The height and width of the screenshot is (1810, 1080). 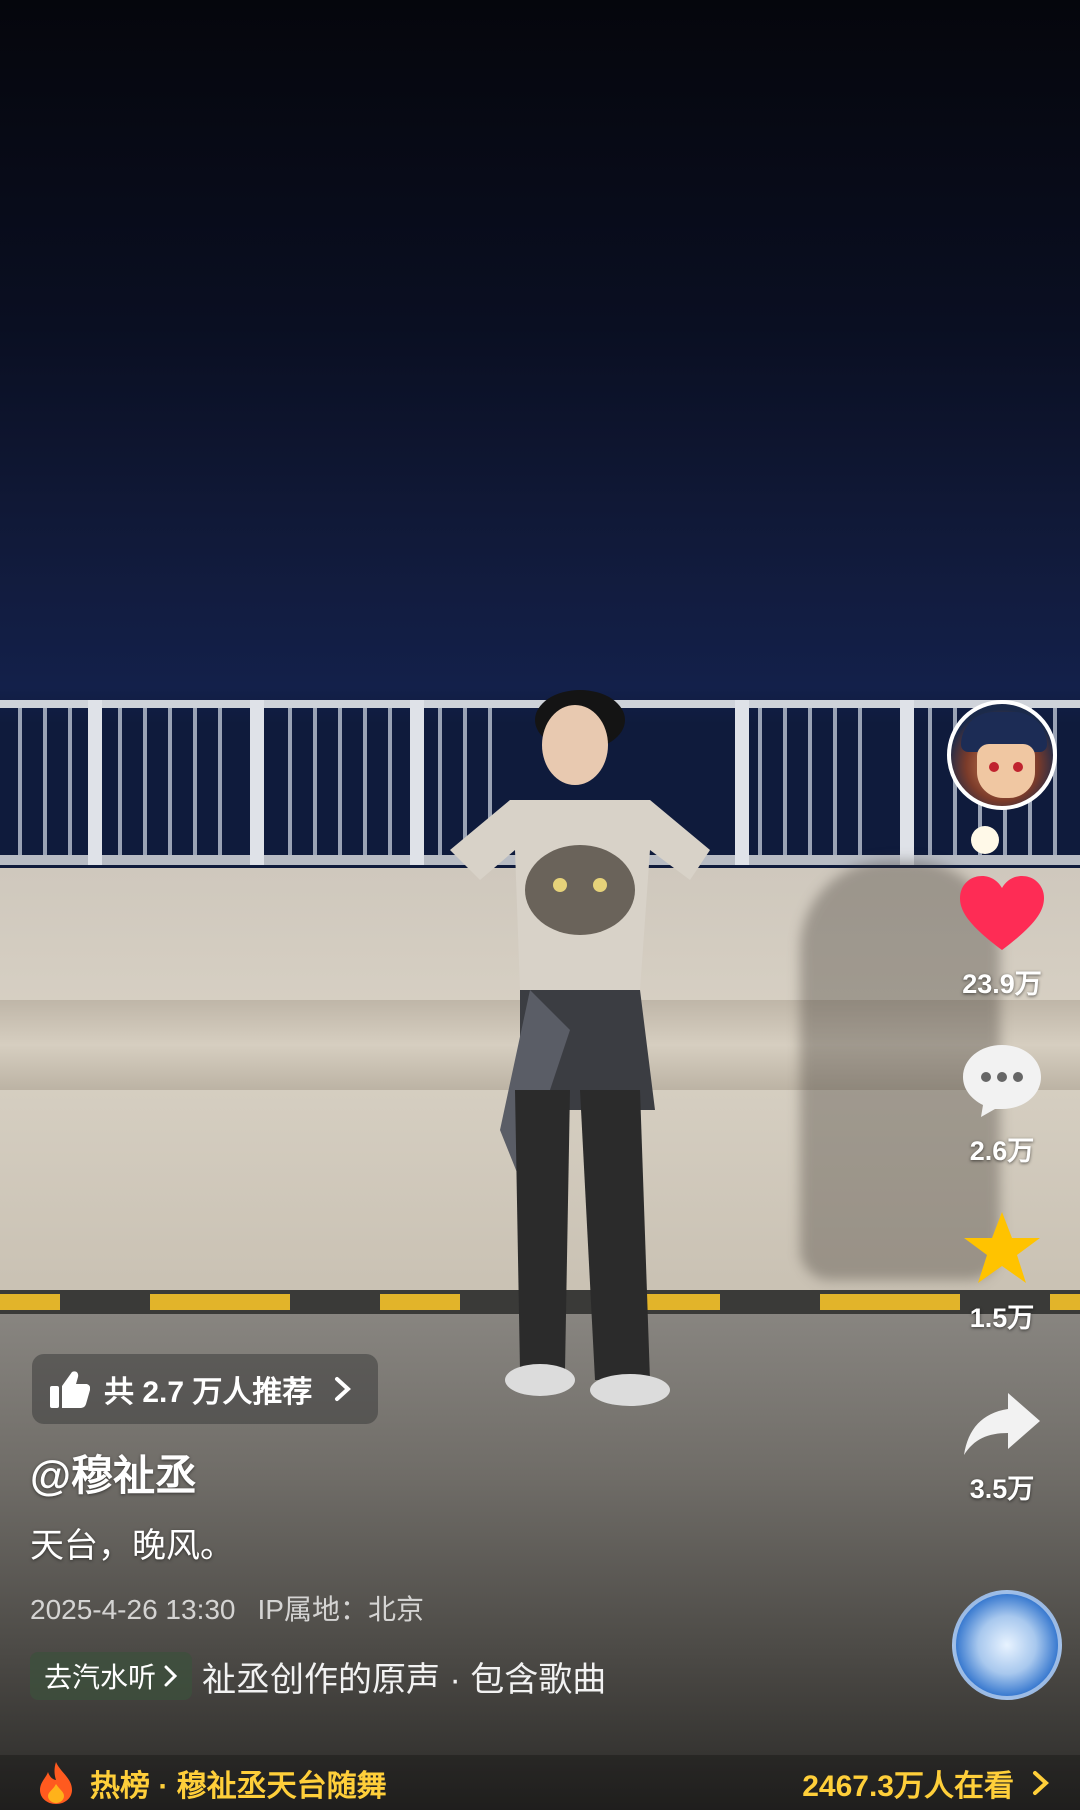 I want to click on hot-list-label: 热榜 · 穆祉丞天台随舞, so click(x=212, y=1783).